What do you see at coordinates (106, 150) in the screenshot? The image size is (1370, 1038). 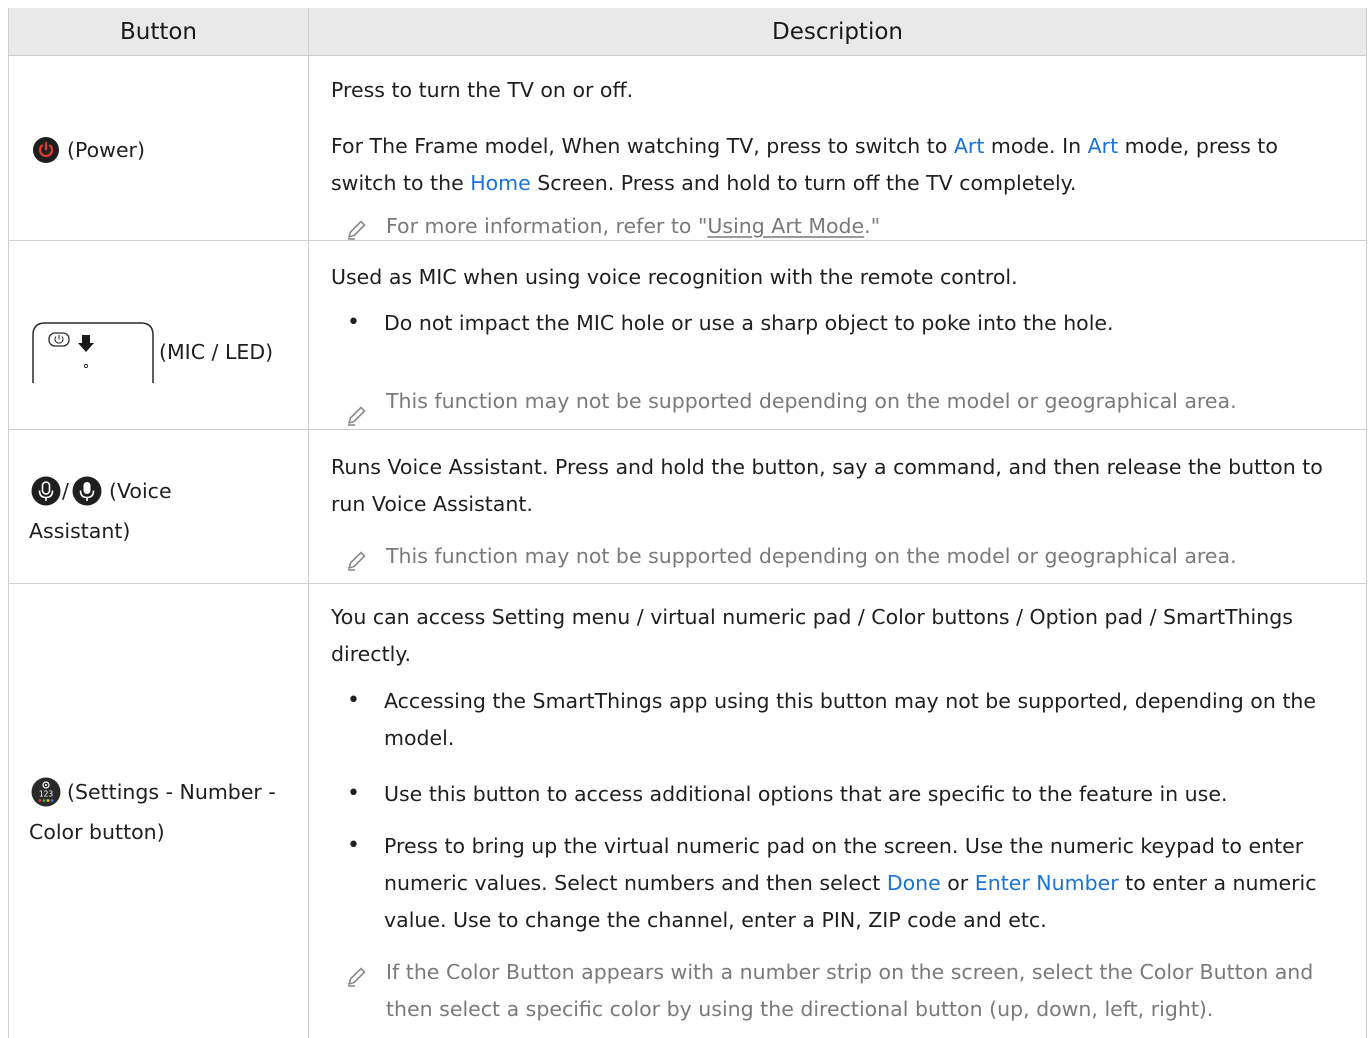 I see `button-label: (Power)` at bounding box center [106, 150].